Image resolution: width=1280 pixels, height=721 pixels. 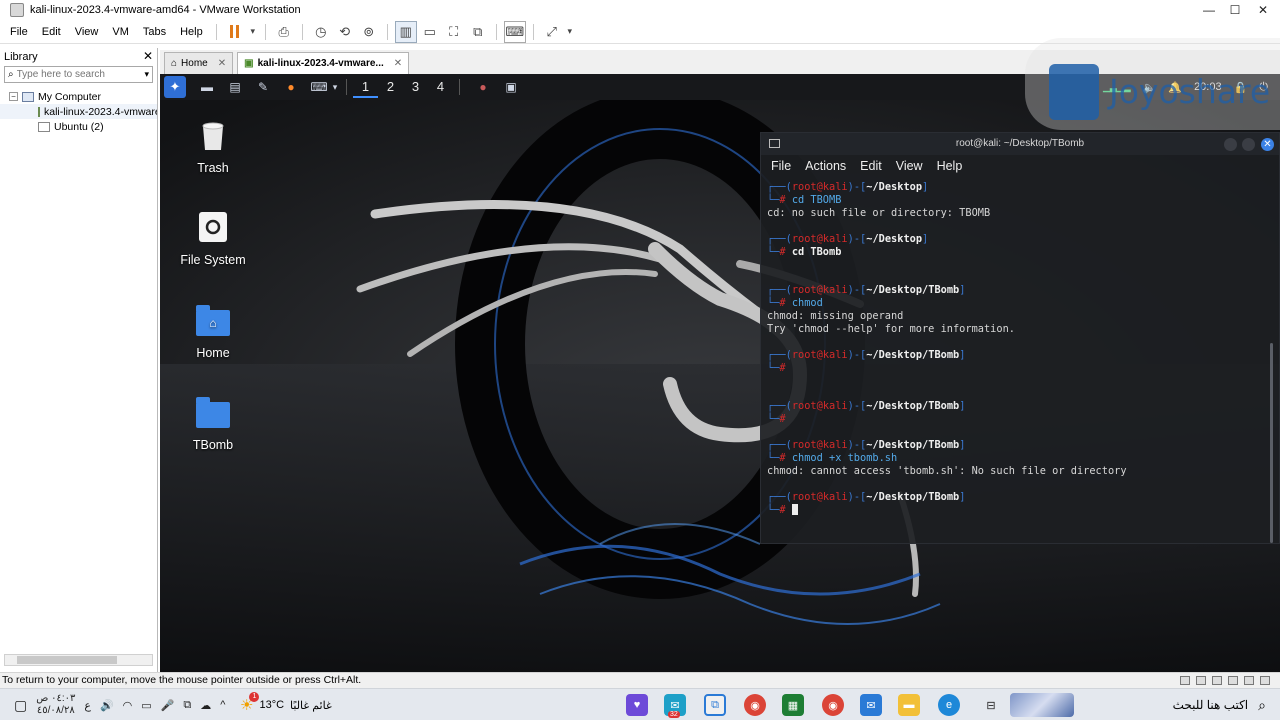 What do you see at coordinates (781, 166) in the screenshot?
I see `terminal-menu-file: File` at bounding box center [781, 166].